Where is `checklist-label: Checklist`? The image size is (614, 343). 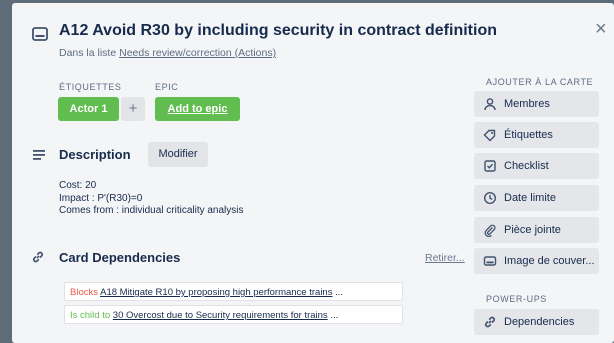 checklist-label: Checklist is located at coordinates (526, 166).